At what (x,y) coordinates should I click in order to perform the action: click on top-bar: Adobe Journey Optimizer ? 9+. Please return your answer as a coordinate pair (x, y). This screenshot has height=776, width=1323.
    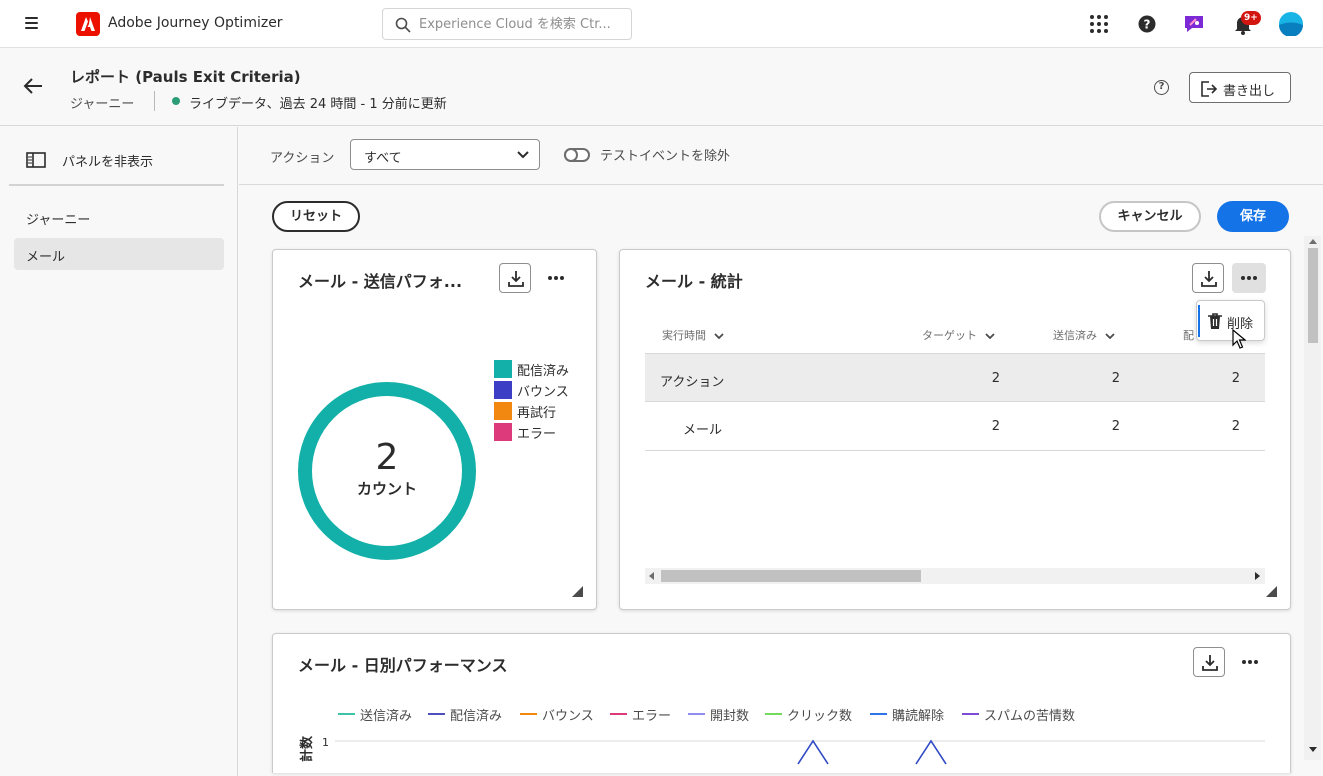
    Looking at the image, I should click on (661, 24).